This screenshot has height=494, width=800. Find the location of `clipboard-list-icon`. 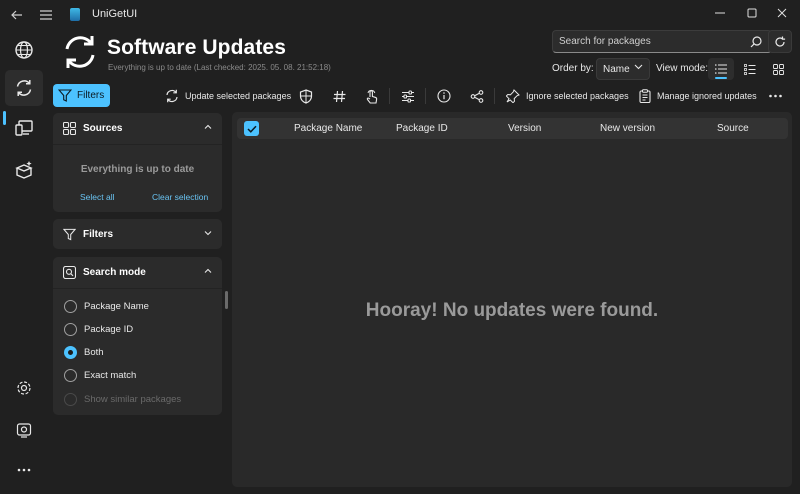

clipboard-list-icon is located at coordinates (645, 96).